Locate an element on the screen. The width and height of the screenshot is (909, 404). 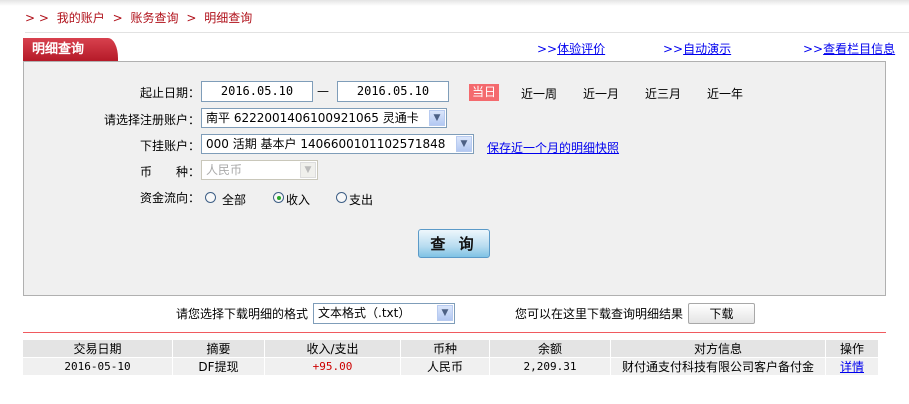
breadcrumb: > > 我的账户 > 账务查询 > 明细查询 is located at coordinates (140, 17).